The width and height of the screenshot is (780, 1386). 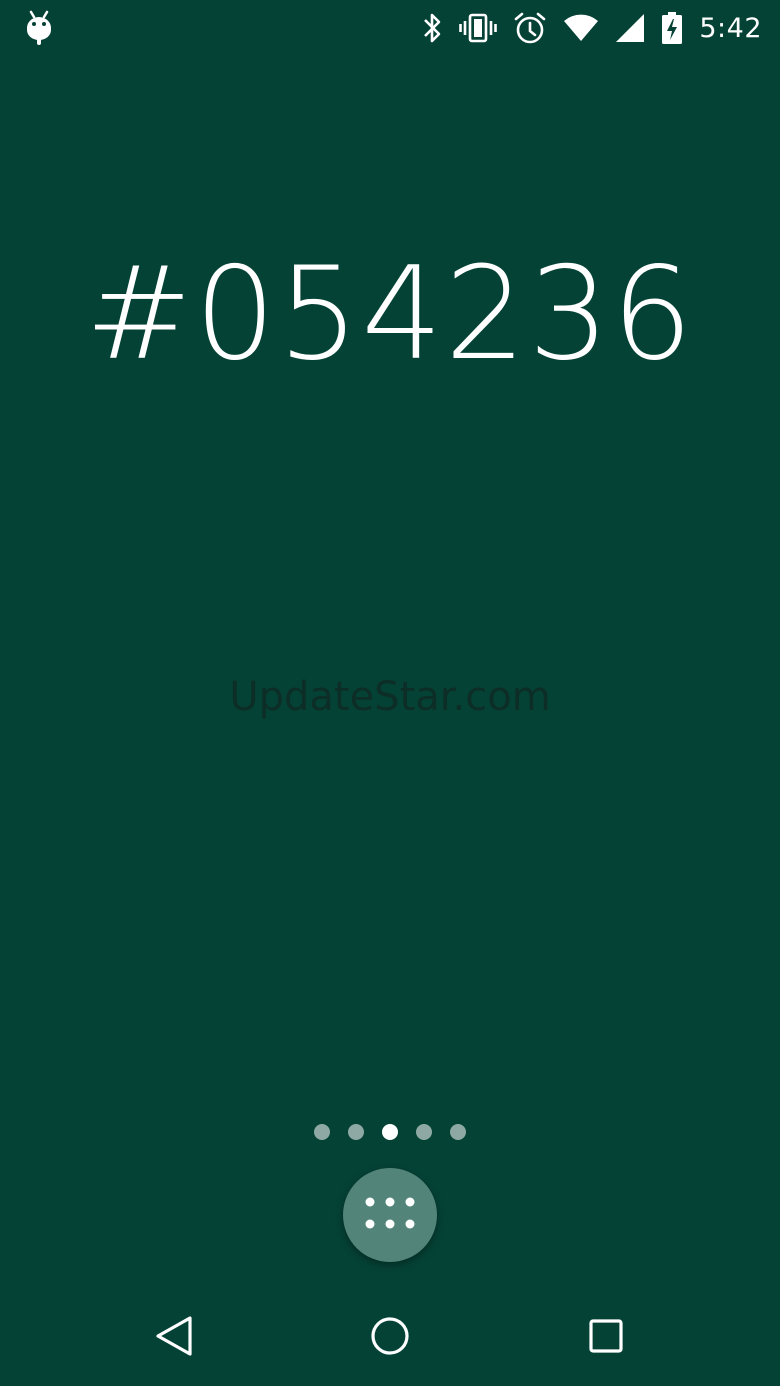 I want to click on back-button, so click(x=174, y=1336).